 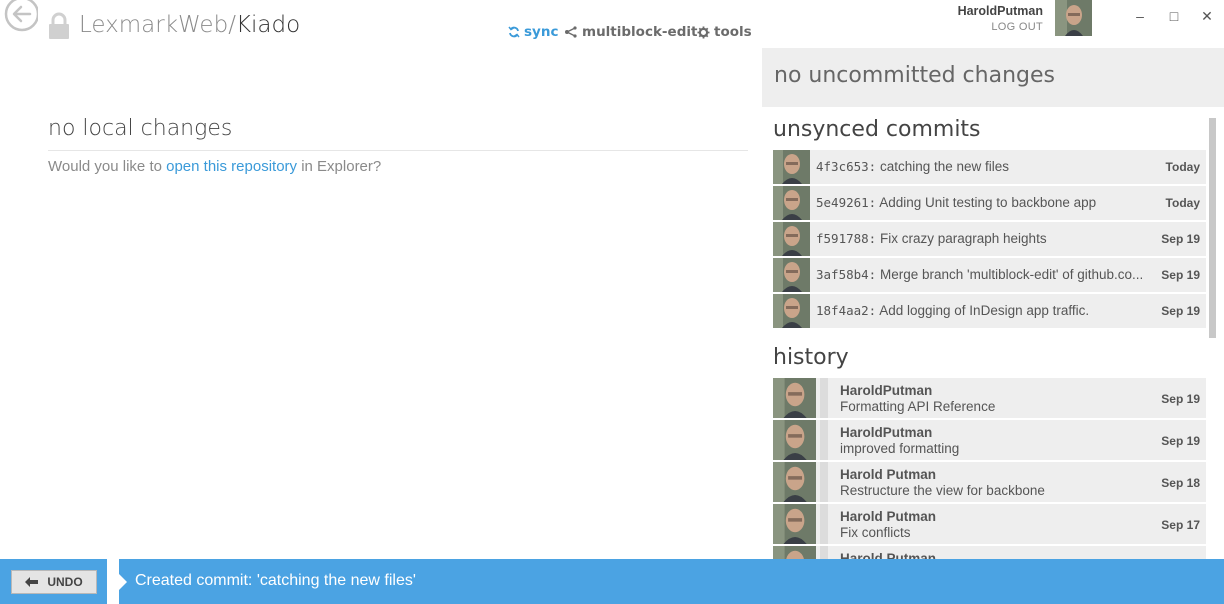 I want to click on commit-summary: f591788: Fix crazy paragraph heights, so click(x=988, y=238).